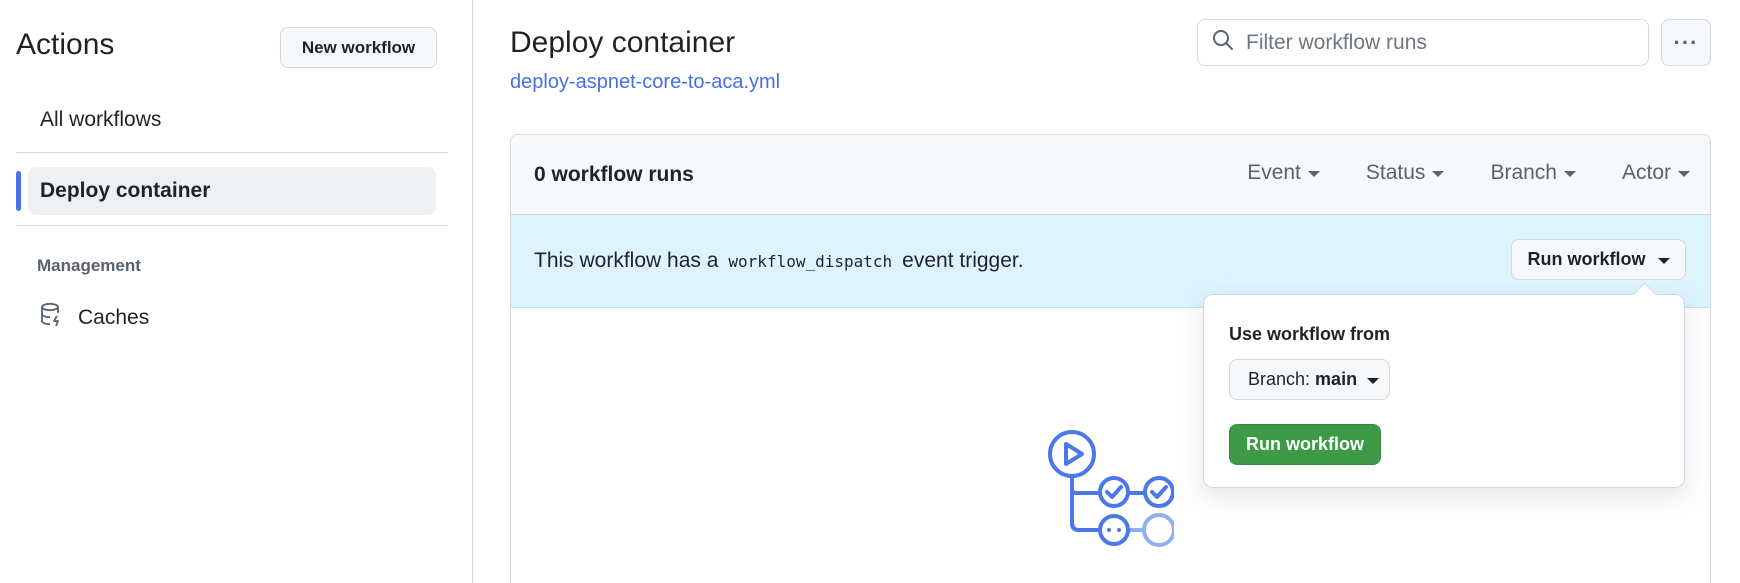 This screenshot has width=1740, height=583. Describe the element at coordinates (963, 260) in the screenshot. I see `banner-text-after: event trigger.` at that location.